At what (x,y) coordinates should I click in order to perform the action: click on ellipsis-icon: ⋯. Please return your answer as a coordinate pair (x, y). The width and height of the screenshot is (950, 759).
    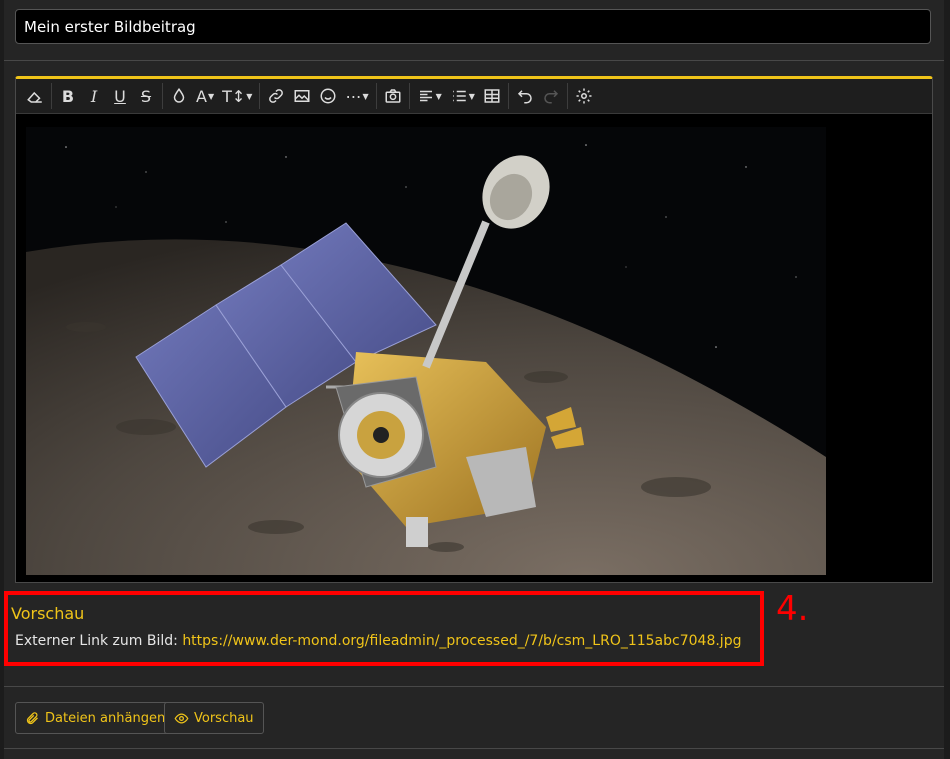
    Looking at the image, I should click on (353, 96).